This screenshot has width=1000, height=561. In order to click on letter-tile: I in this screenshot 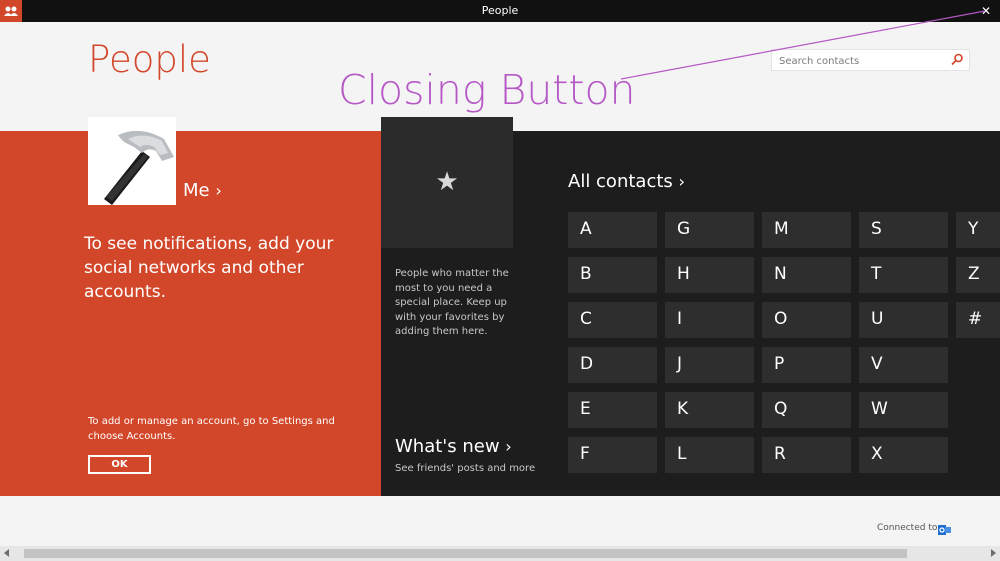, I will do `click(709, 320)`.